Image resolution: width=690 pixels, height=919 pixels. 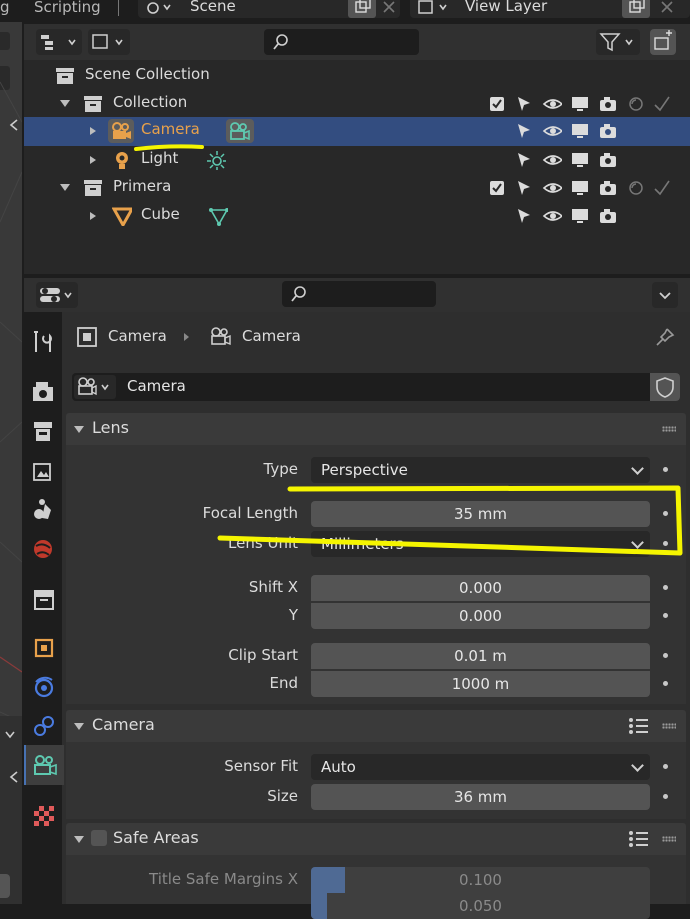 I want to click on scene-name: Scene, so click(x=213, y=7).